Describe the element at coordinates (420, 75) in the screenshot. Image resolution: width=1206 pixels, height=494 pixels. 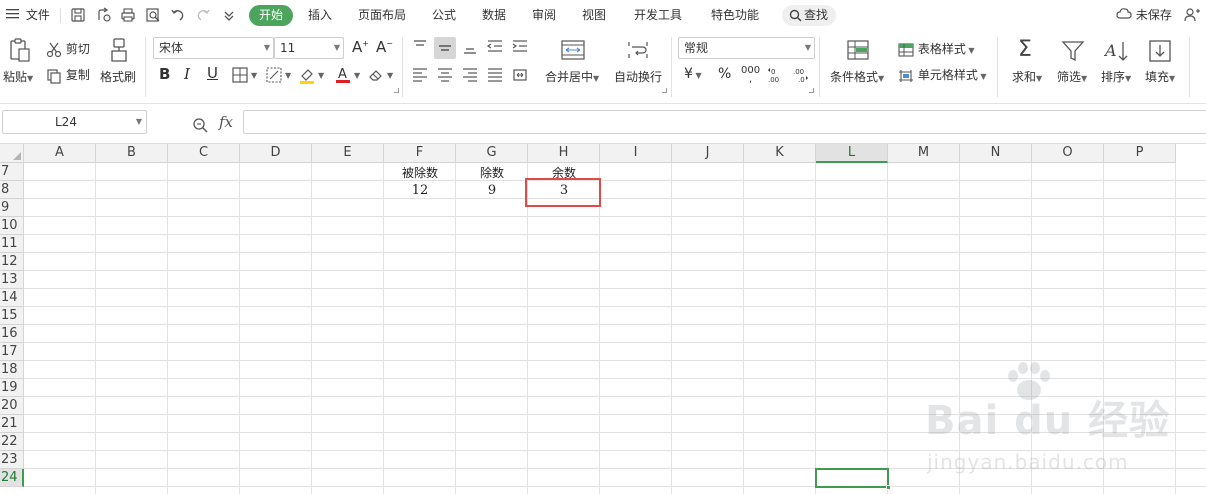
I see `align-left-icon` at that location.